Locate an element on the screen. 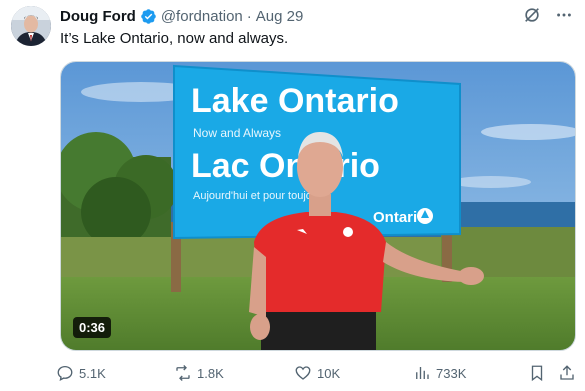 This screenshot has width=585, height=391. like-count: 10K is located at coordinates (329, 373).